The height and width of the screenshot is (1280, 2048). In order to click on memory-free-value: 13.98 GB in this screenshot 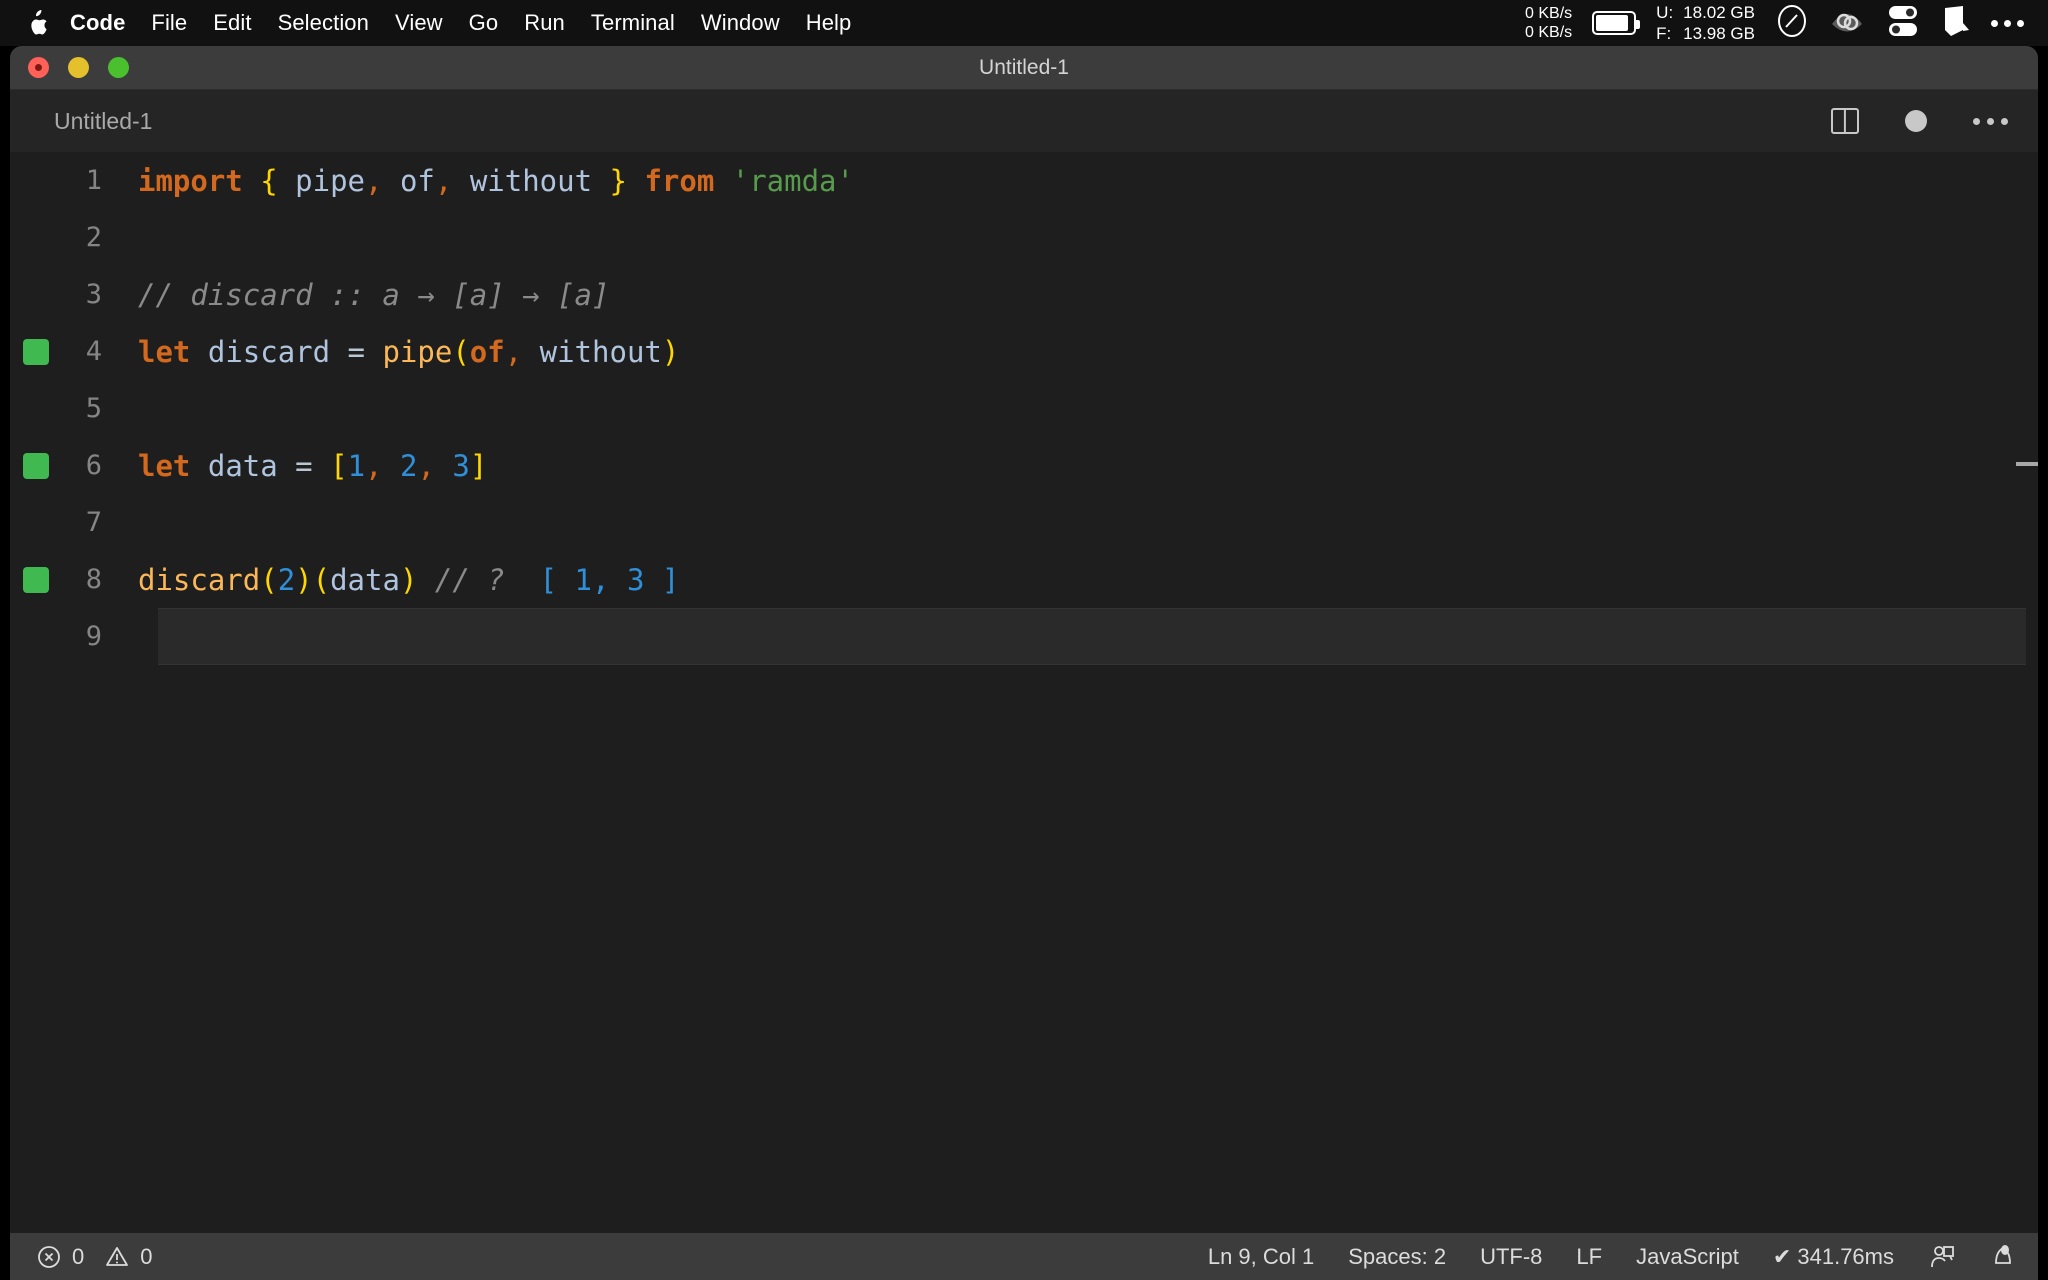, I will do `click(1719, 33)`.